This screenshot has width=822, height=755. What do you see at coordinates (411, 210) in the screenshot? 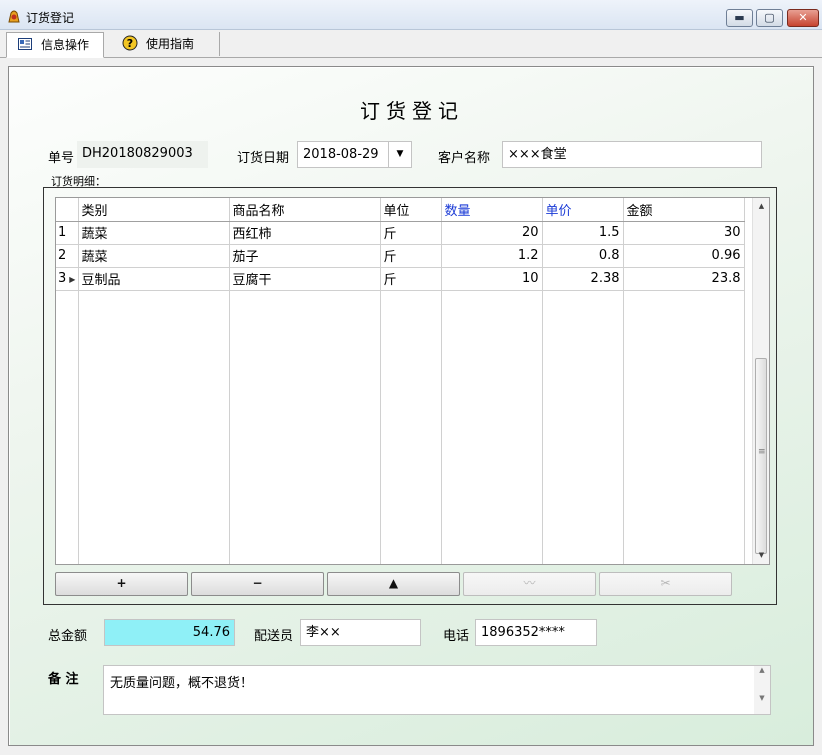
I see `column-header-unit: 单位` at bounding box center [411, 210].